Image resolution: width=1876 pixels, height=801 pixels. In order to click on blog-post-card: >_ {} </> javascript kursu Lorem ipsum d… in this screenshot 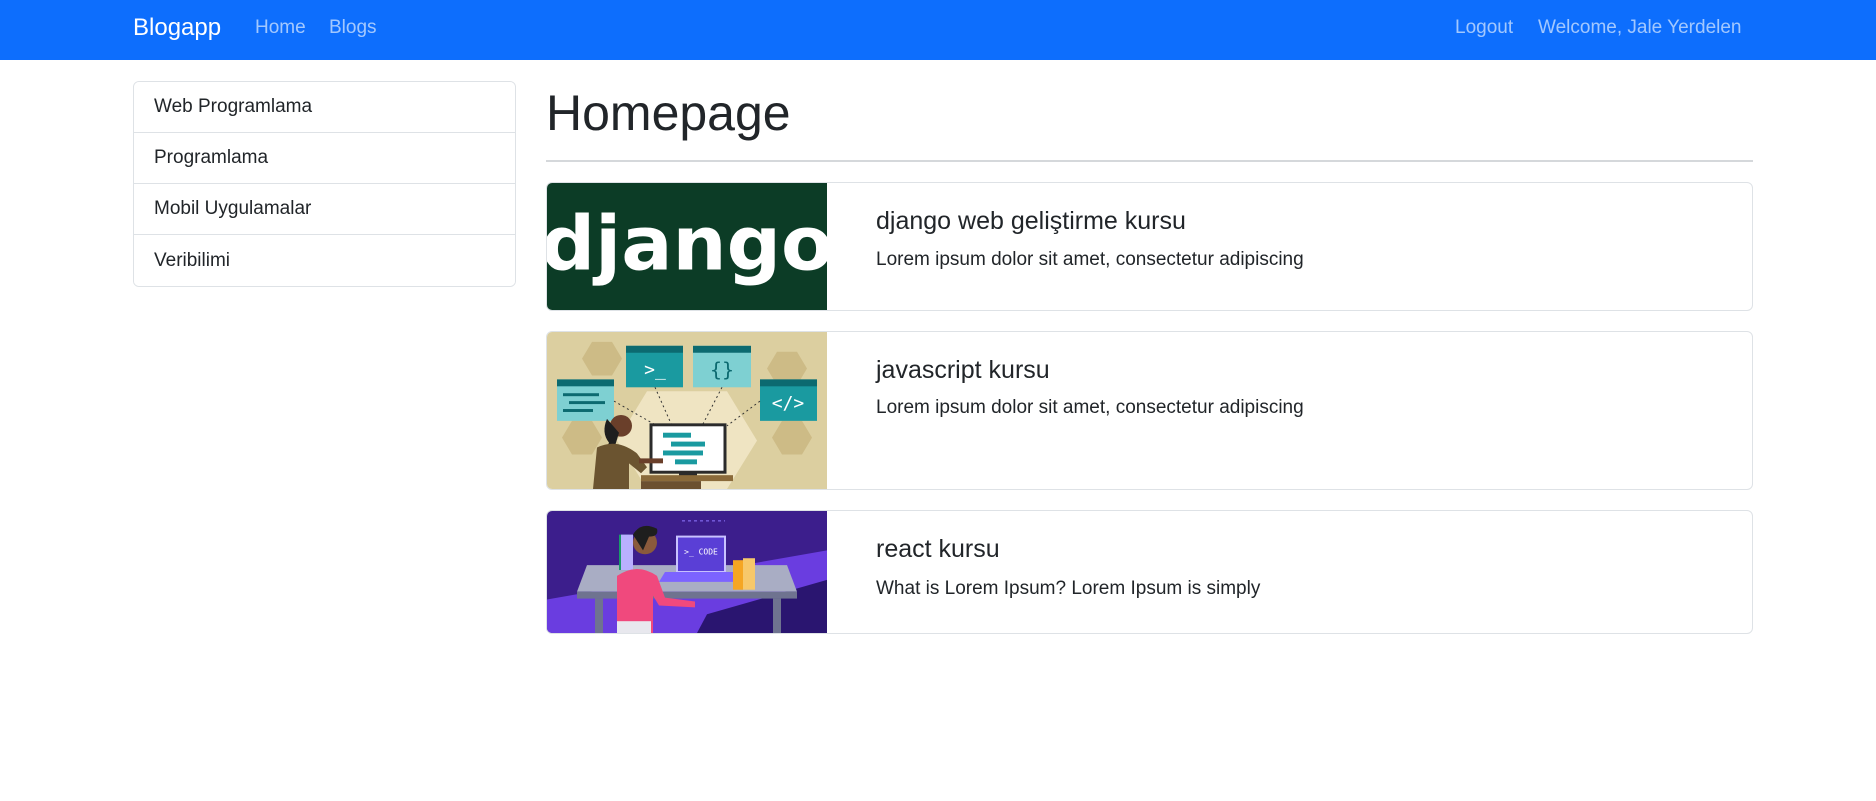, I will do `click(1149, 410)`.